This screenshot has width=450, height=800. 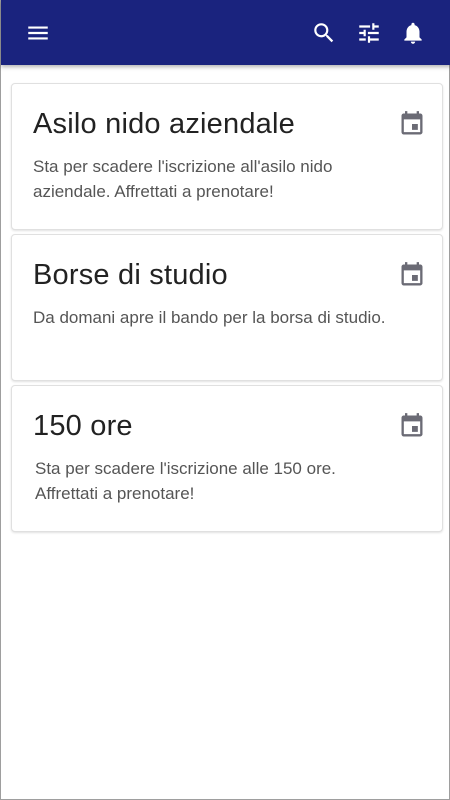 What do you see at coordinates (130, 275) in the screenshot?
I see `card-title: Borse di studio` at bounding box center [130, 275].